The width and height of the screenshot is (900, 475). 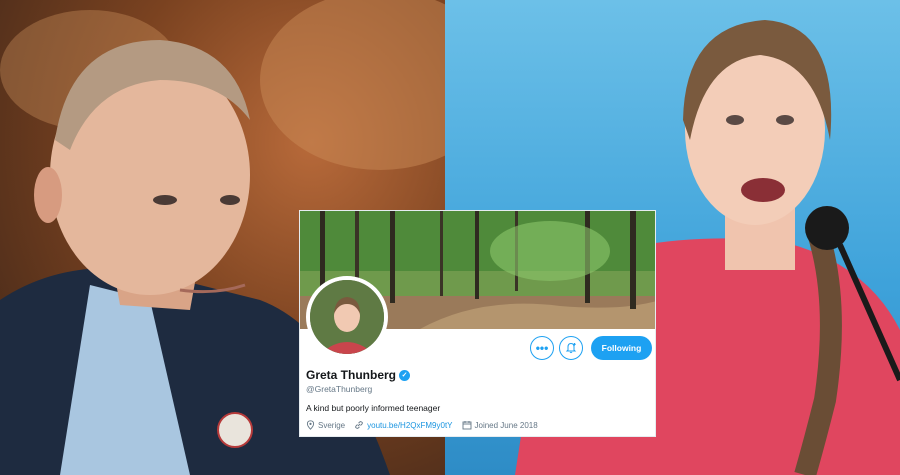 I want to click on more-options-button: •••, so click(x=542, y=348).